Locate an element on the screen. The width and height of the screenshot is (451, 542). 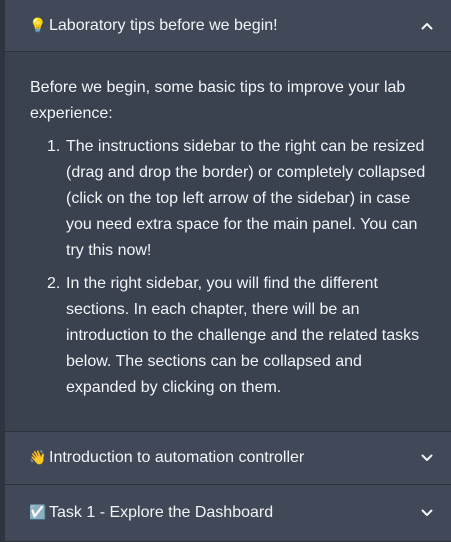
section-lab-tips-header: 💡 Laboratory tips before we begin! is located at coordinates (228, 26).